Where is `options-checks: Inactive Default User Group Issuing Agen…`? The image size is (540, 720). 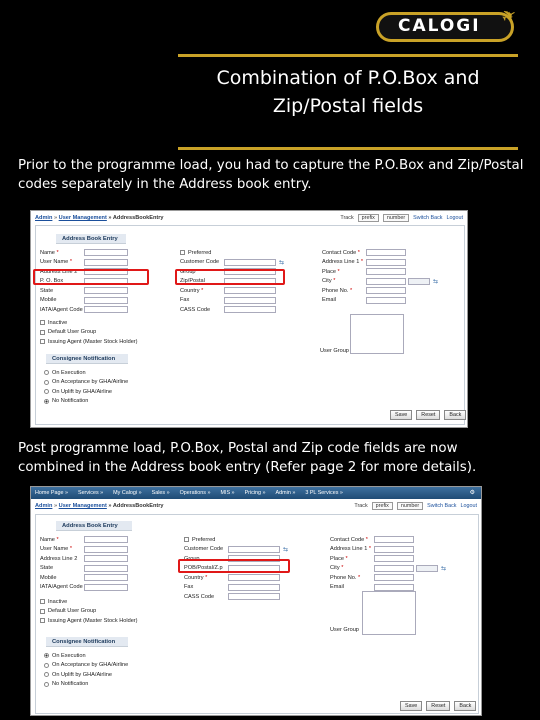
options-checks: Inactive Default User Group Issuing Agen… is located at coordinates (89, 611).